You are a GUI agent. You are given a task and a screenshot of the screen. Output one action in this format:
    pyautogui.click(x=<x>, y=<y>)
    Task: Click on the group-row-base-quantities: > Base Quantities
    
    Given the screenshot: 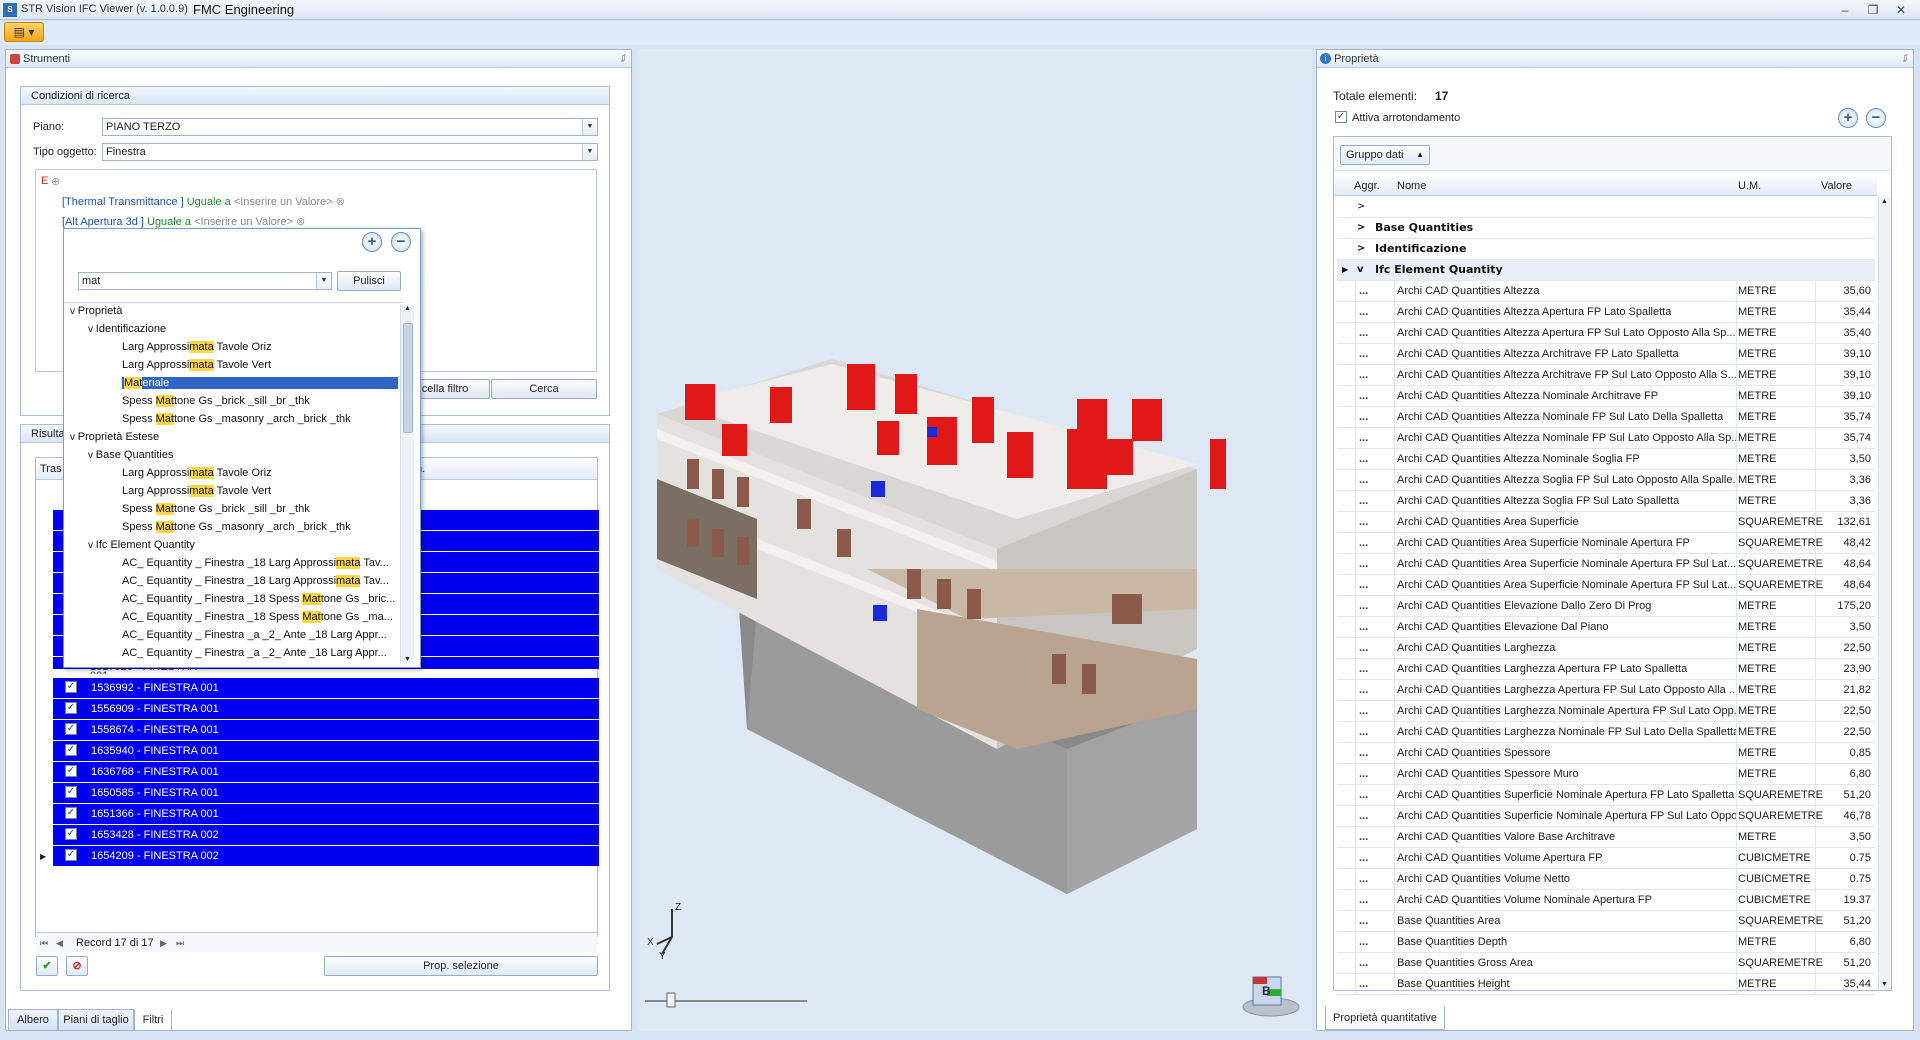 What is the action you would take?
    pyautogui.click(x=1606, y=228)
    